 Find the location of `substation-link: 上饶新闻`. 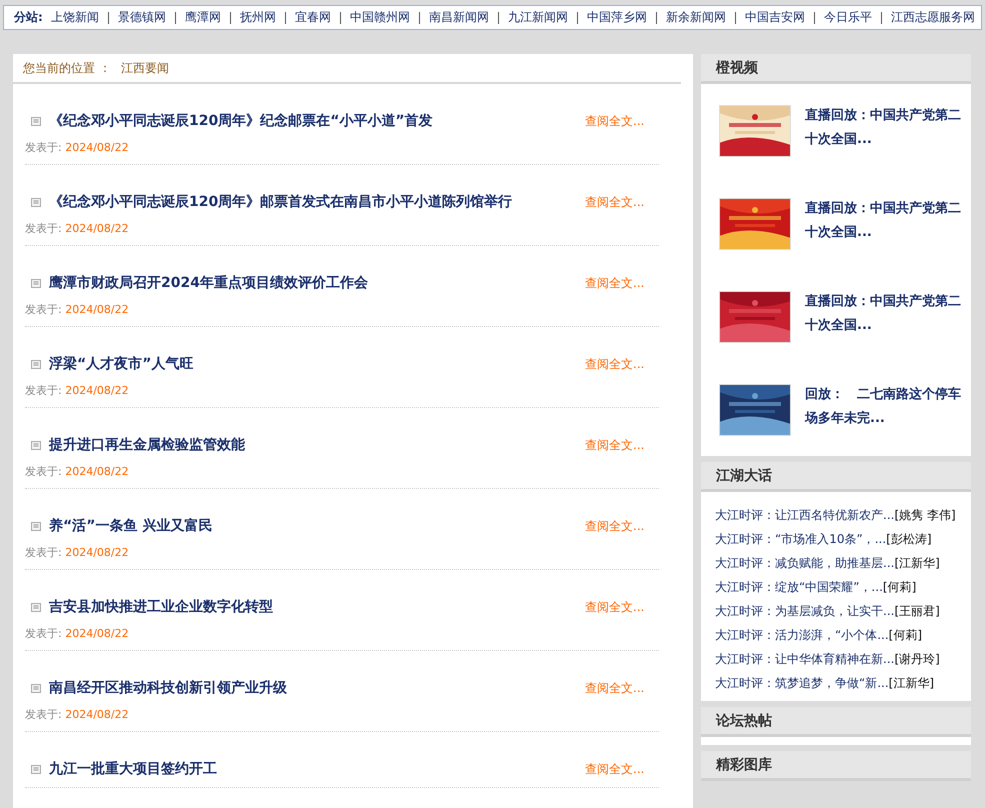

substation-link: 上饶新闻 is located at coordinates (74, 17).